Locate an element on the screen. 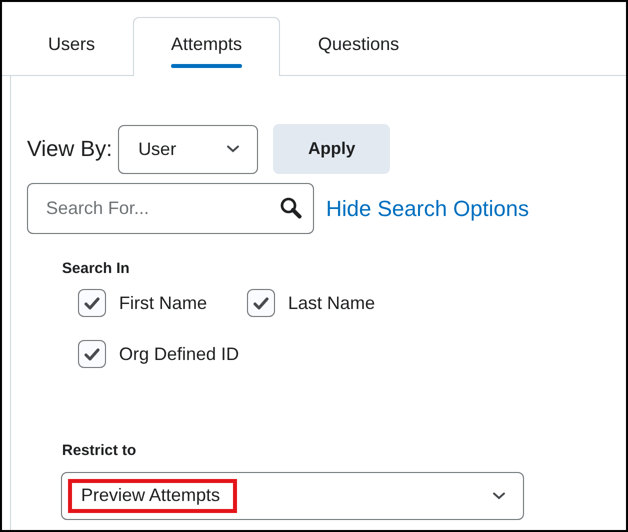 The height and width of the screenshot is (532, 628). search-in-label: Search In is located at coordinates (96, 268).